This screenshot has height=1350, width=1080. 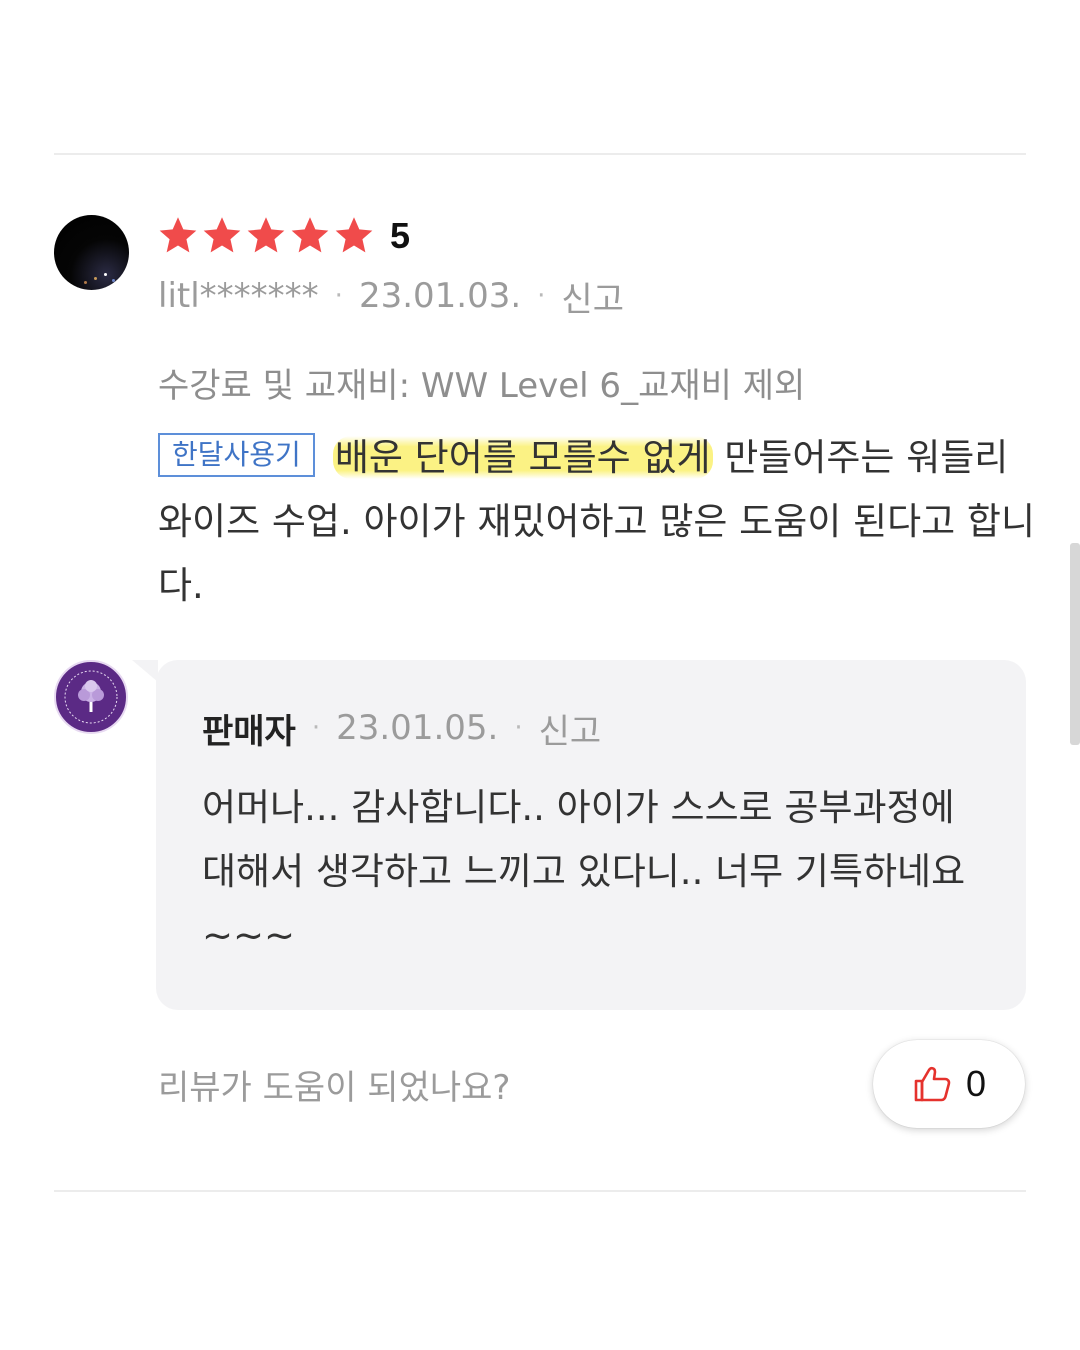 I want to click on reply-meta: 판매자 · 23.01.05. · 신고, so click(x=401, y=728).